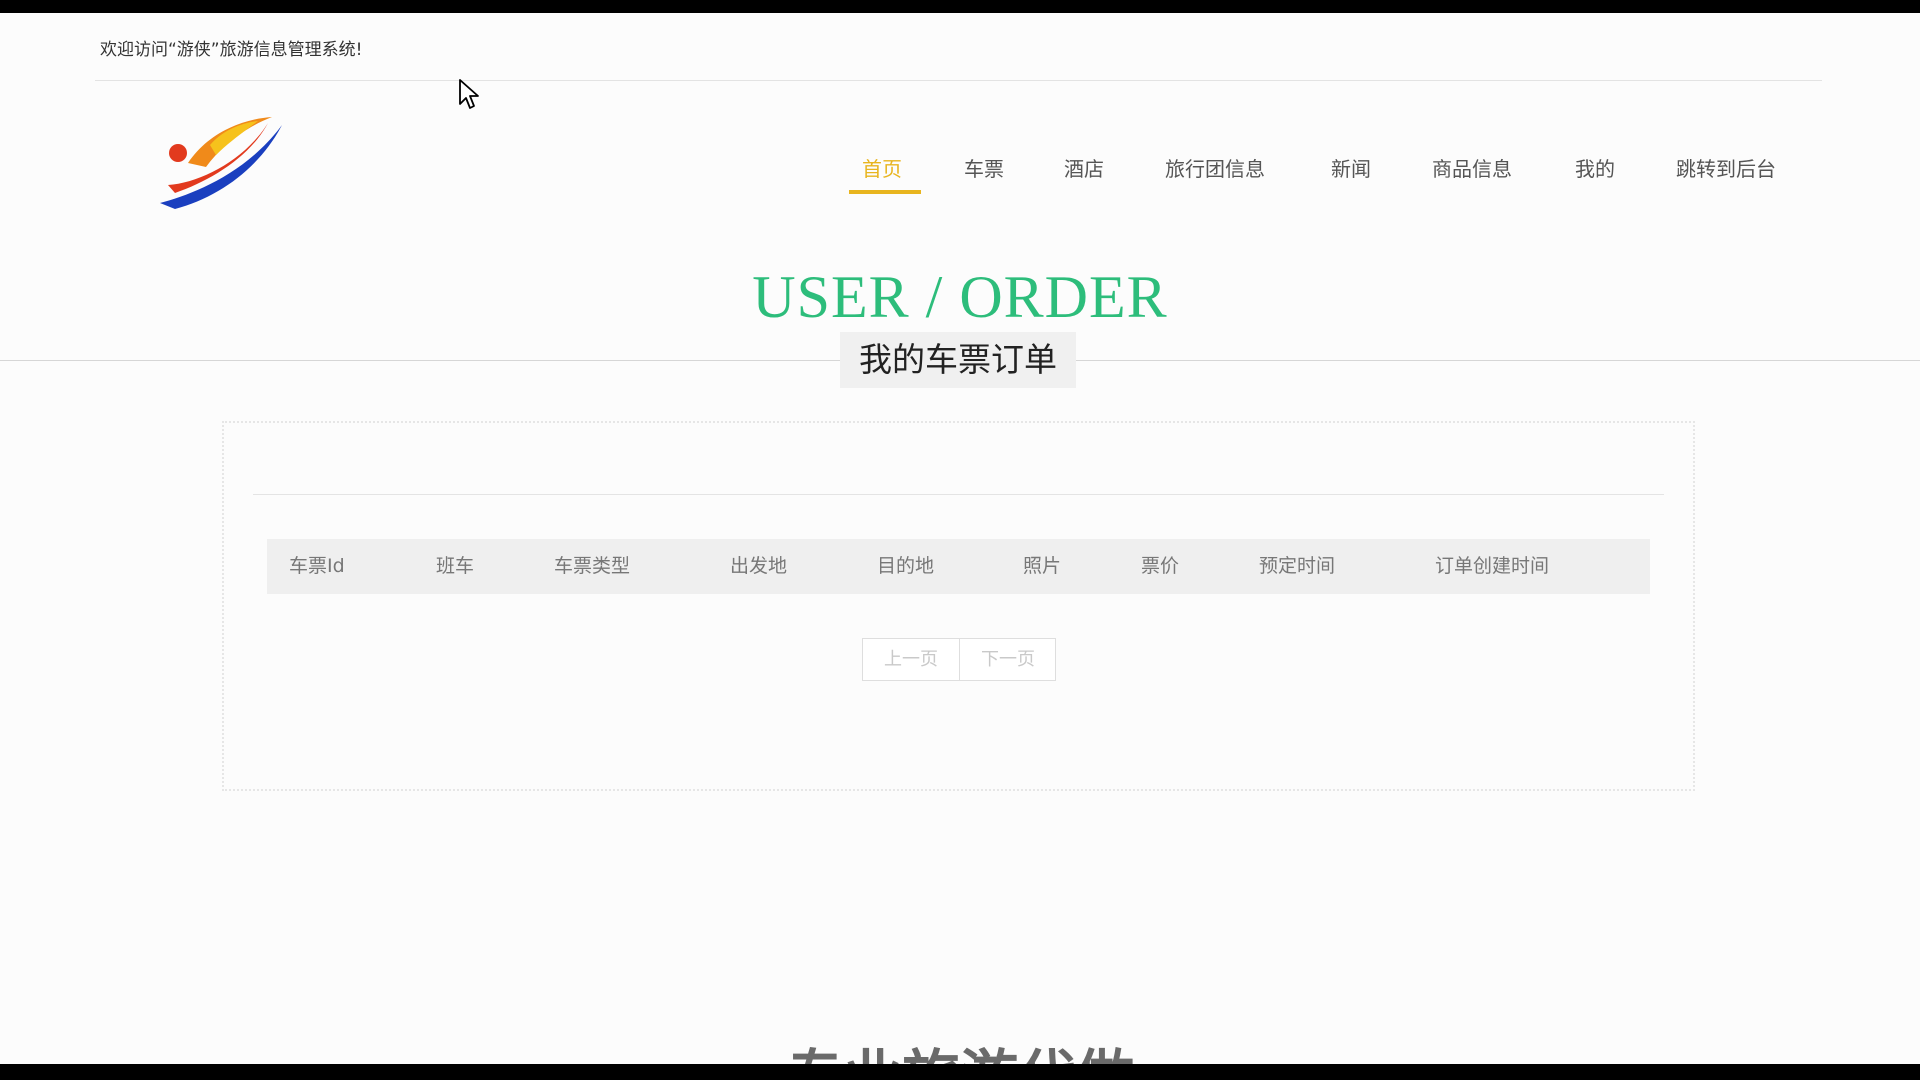 The image size is (1920, 1080). I want to click on column-header: 票价, so click(1160, 566).